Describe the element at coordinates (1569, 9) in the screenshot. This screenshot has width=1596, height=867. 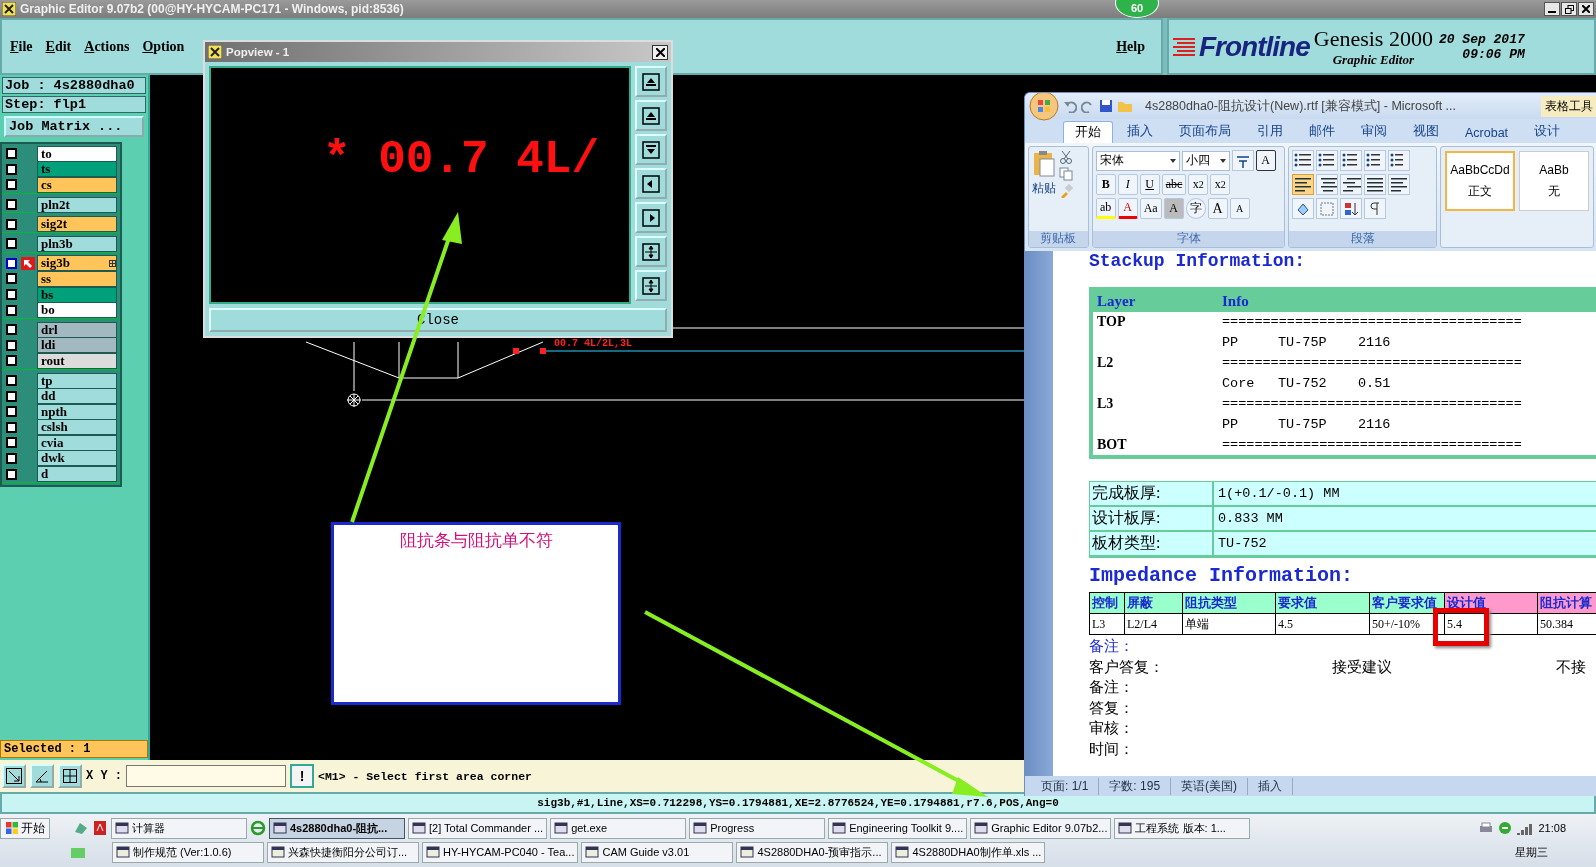
I see `restore-button` at that location.